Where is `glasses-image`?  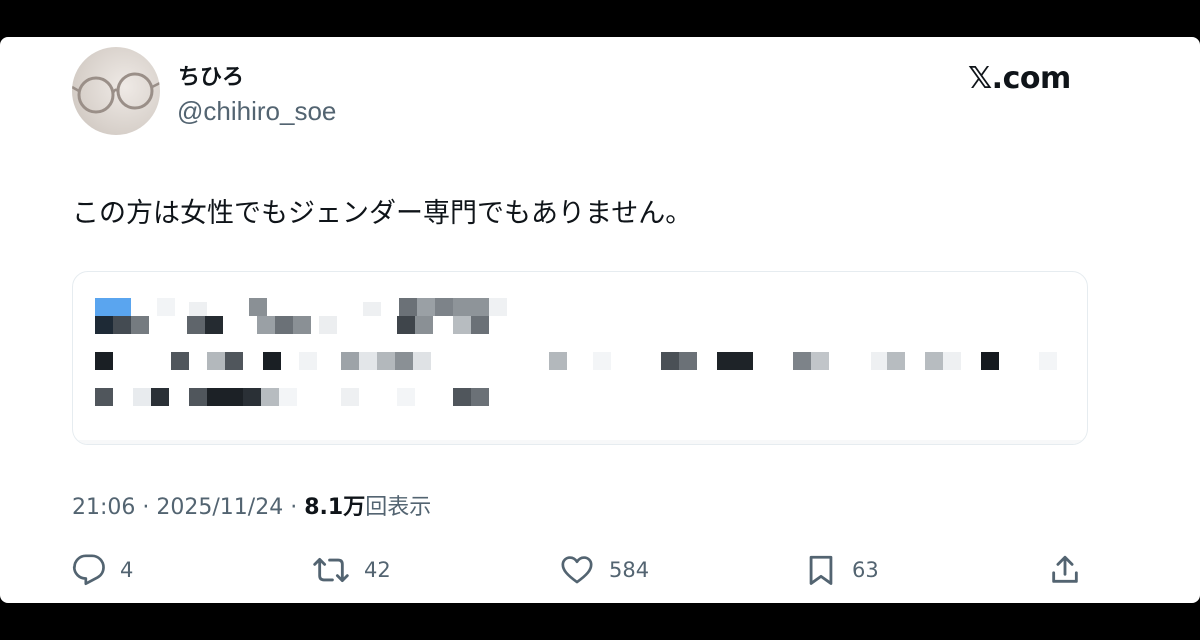
glasses-image is located at coordinates (116, 93).